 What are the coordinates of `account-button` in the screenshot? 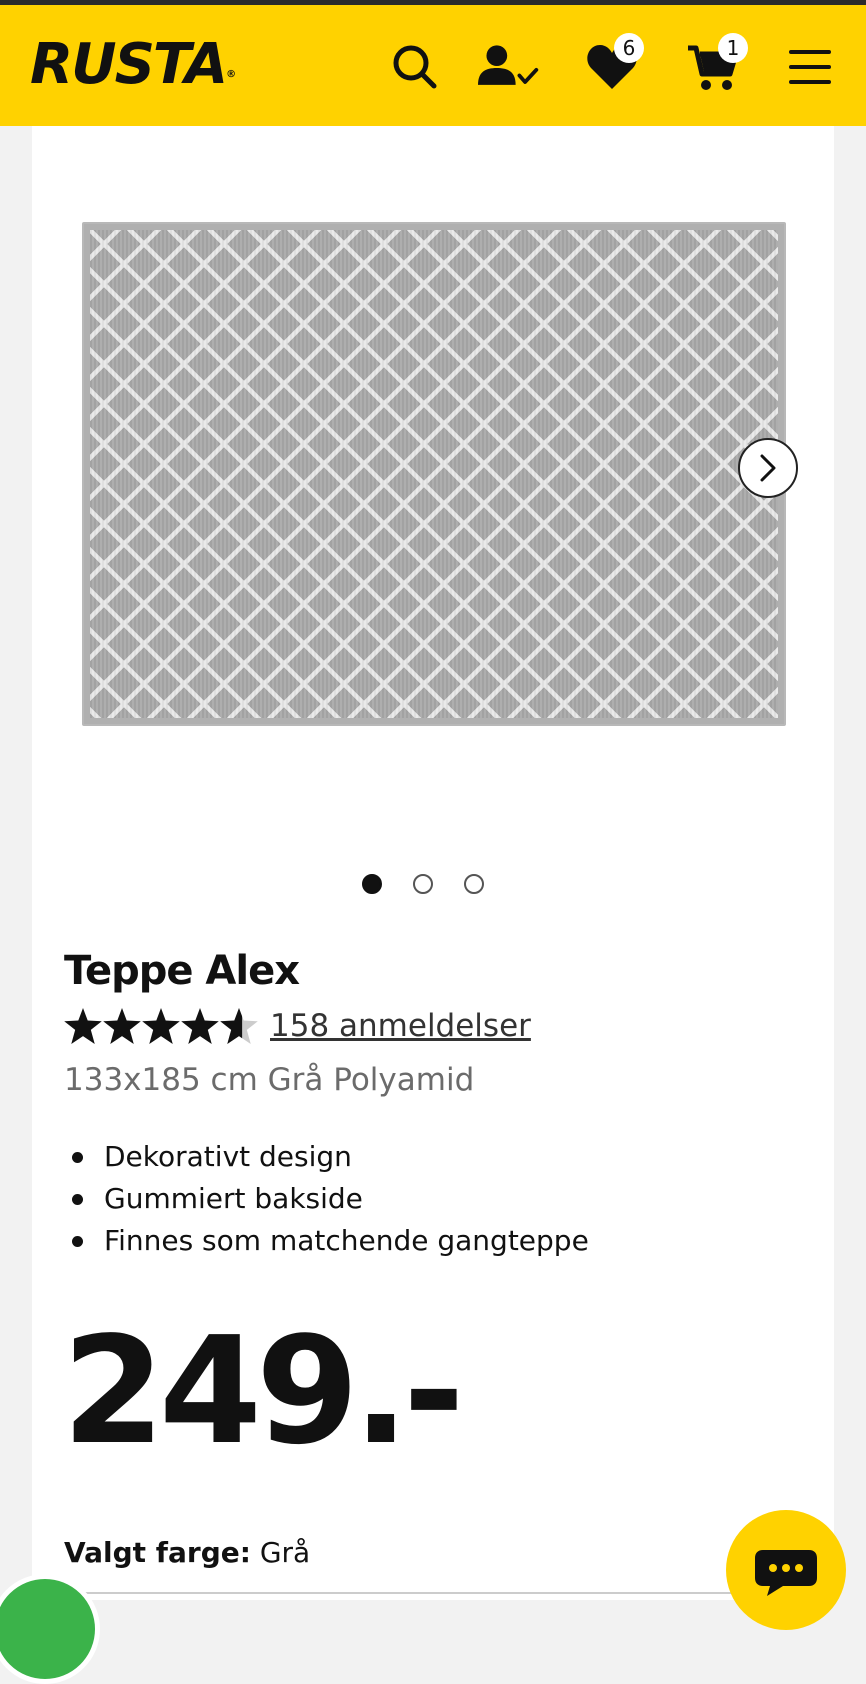 It's located at (510, 67).